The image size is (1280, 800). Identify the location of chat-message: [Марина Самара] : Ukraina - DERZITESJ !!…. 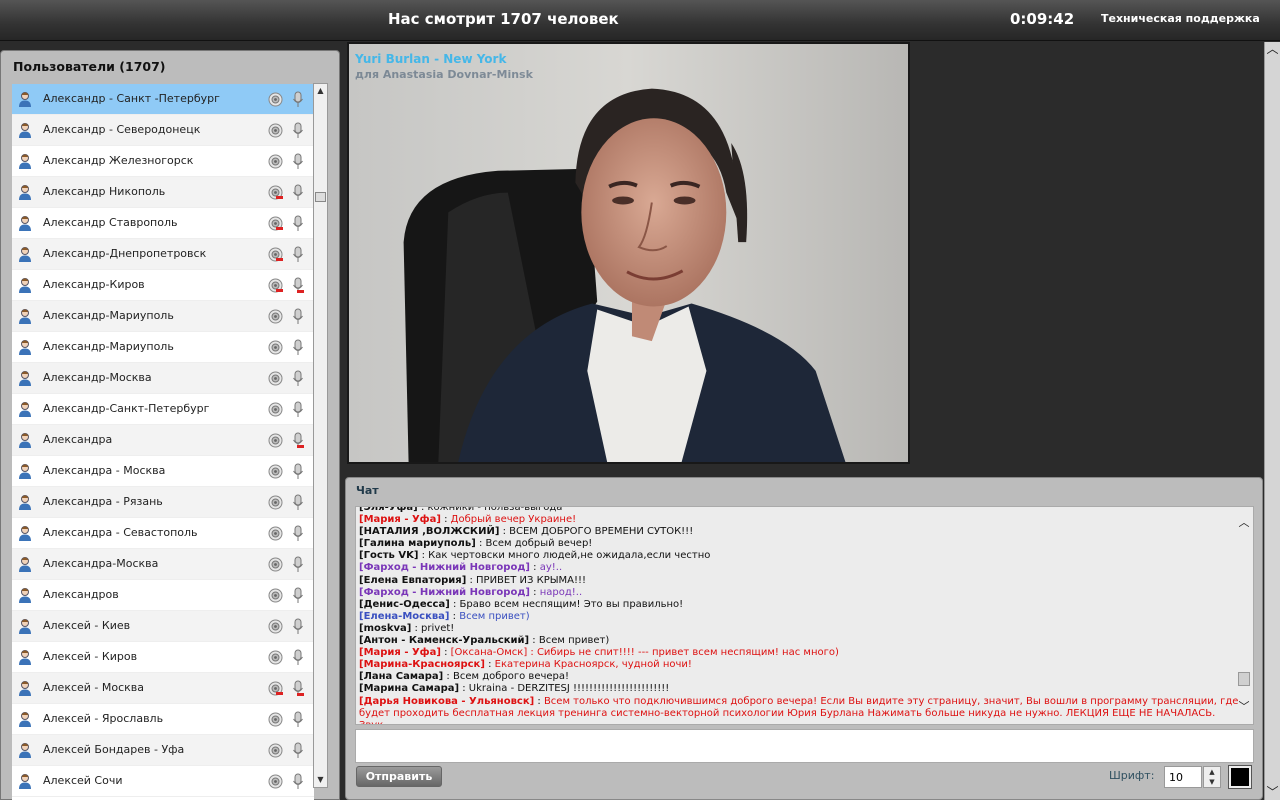
(799, 689).